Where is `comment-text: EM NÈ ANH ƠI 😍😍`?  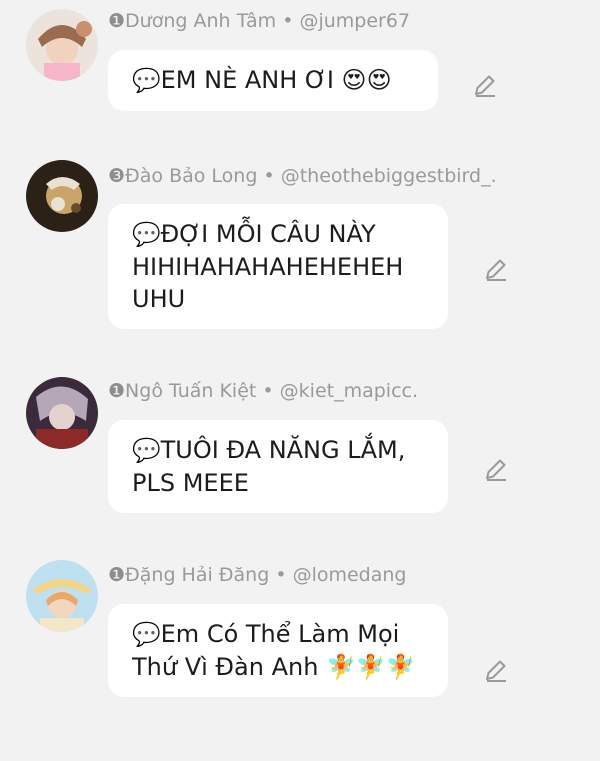
comment-text: EM NÈ ANH ƠI 😍😍 is located at coordinates (276, 80).